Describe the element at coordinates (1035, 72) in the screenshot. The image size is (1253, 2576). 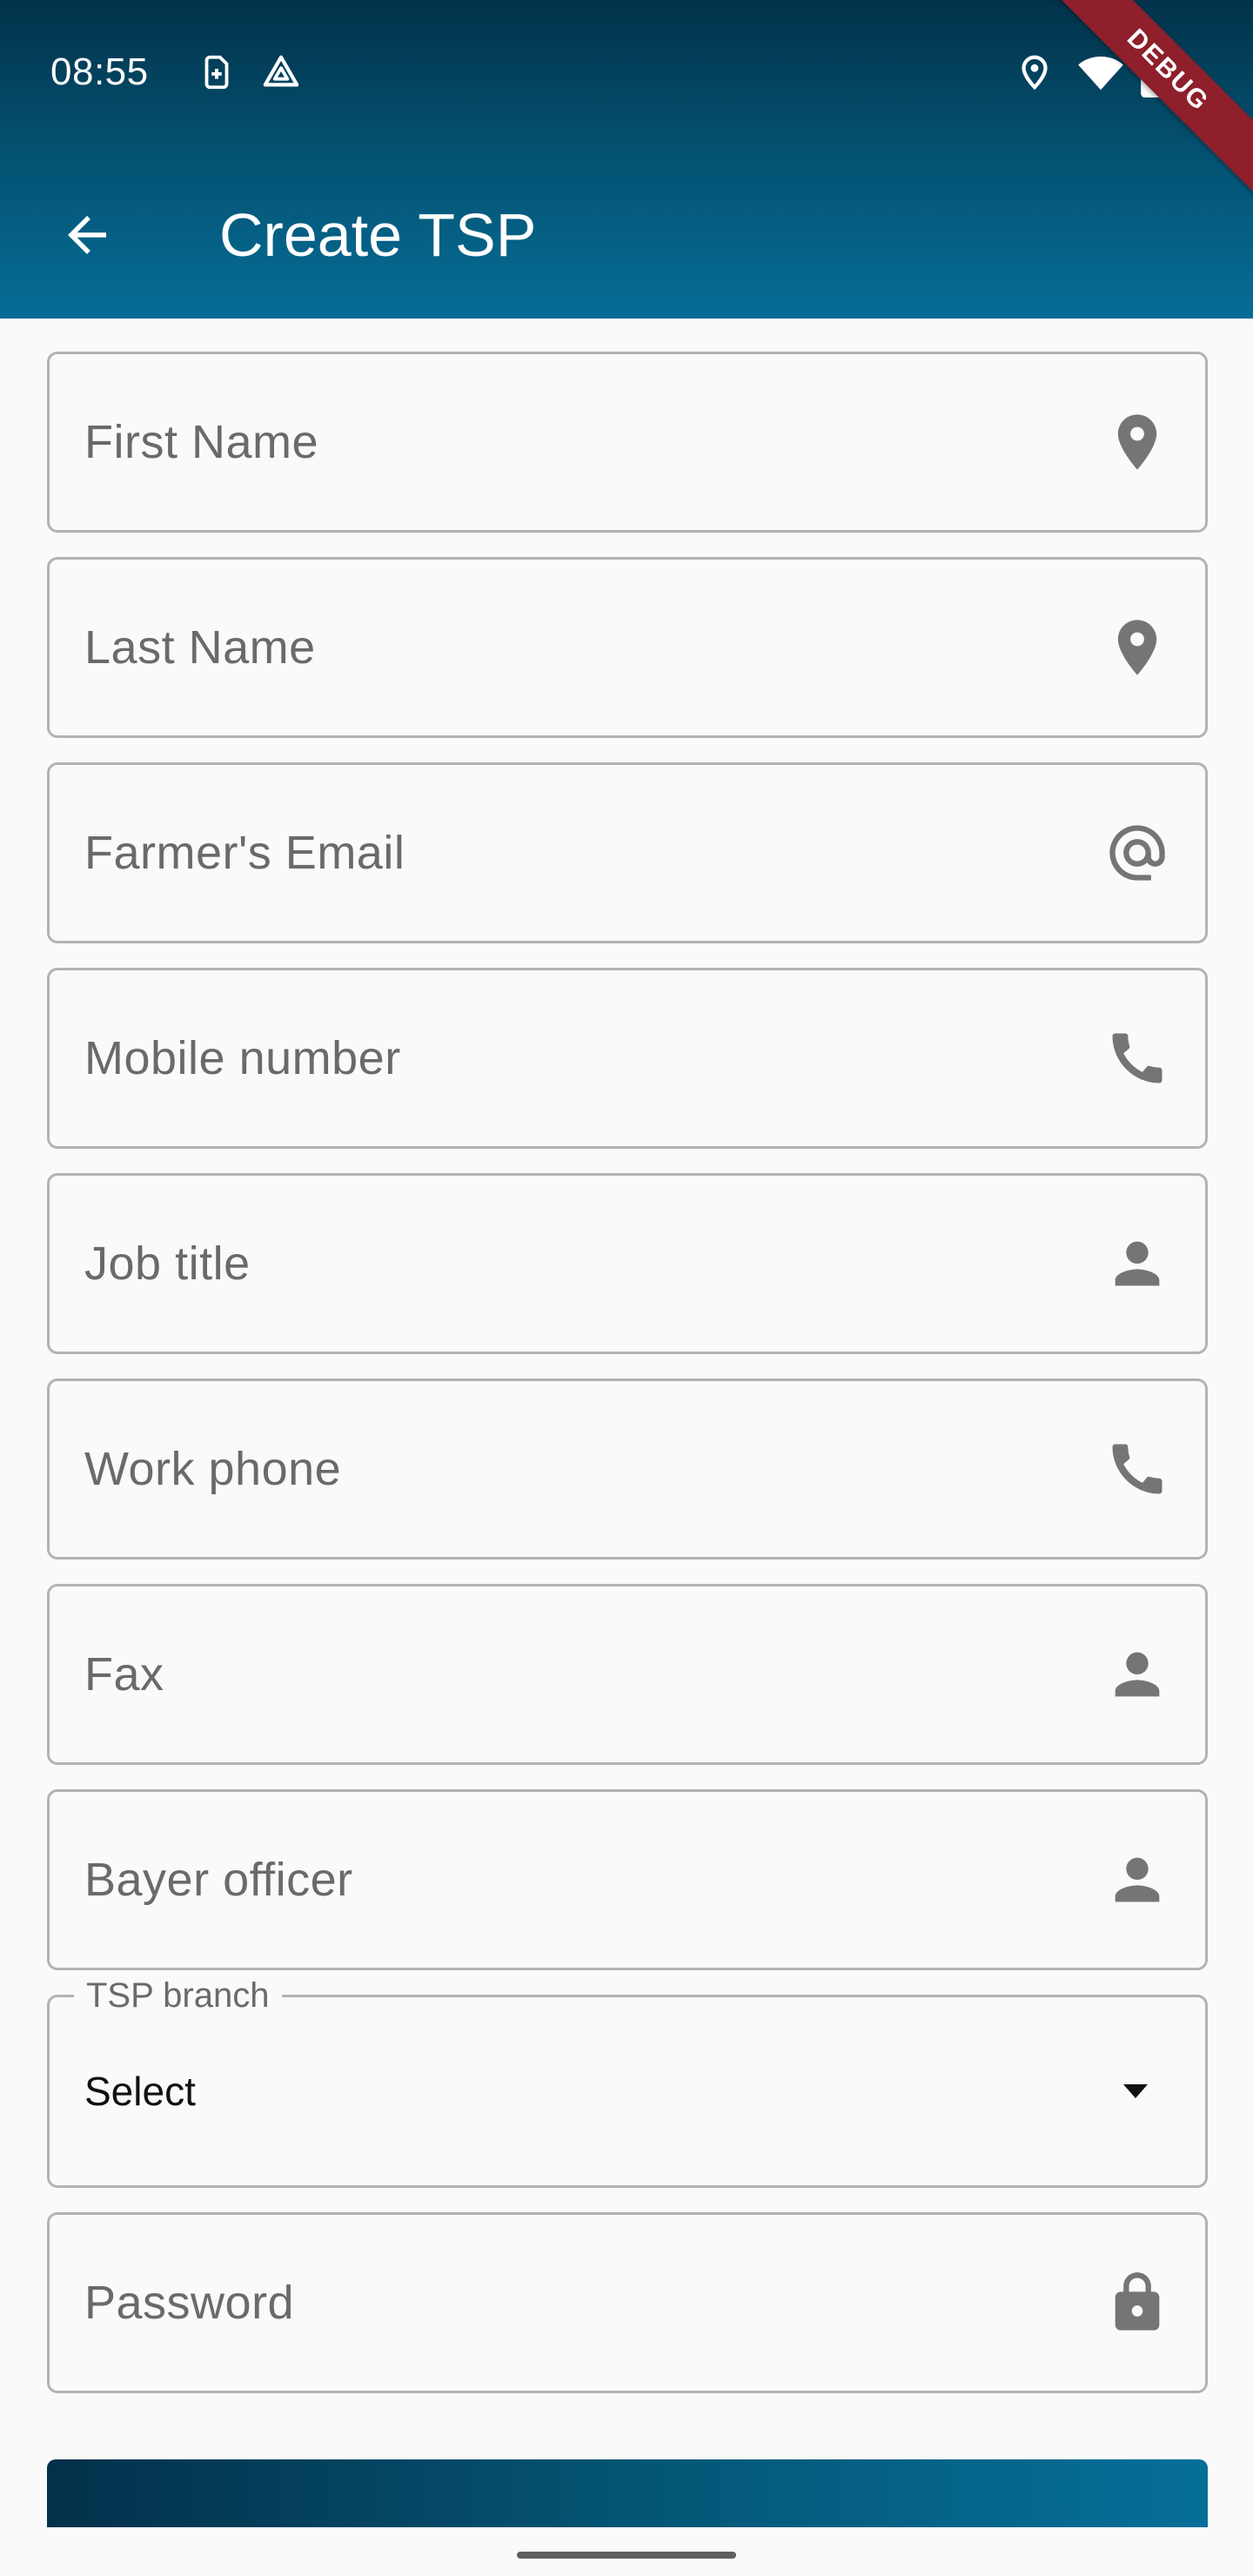
I see `location-icon` at that location.